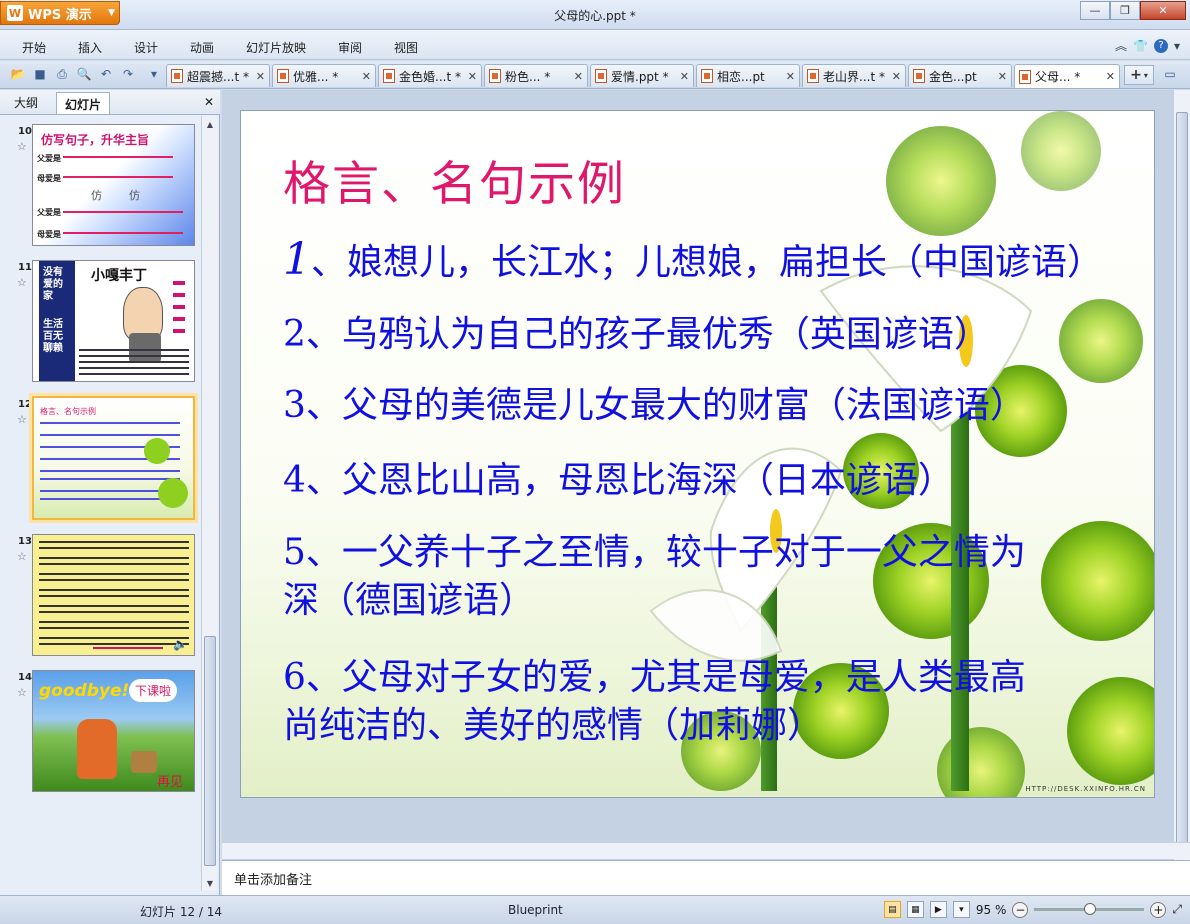 The image size is (1190, 924). I want to click on zoom-out-icon: −, so click(1020, 909).